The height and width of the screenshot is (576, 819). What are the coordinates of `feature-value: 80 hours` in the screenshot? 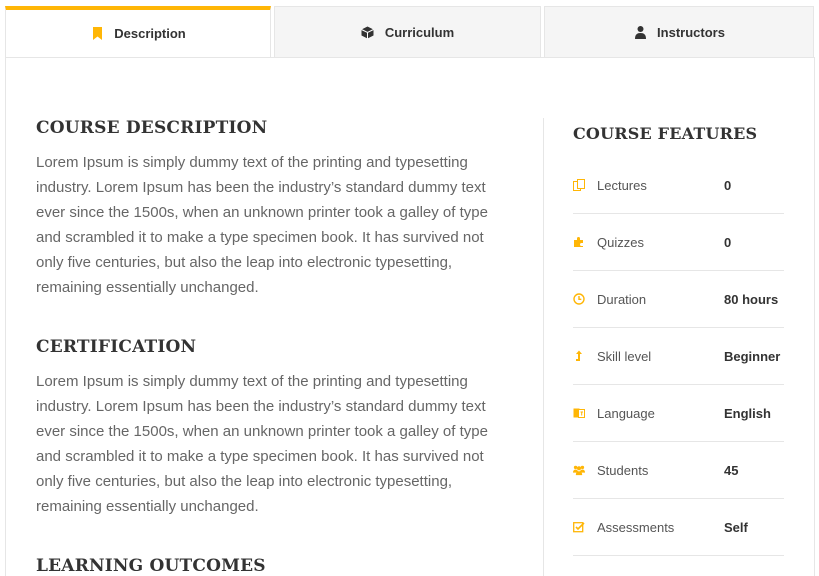 It's located at (751, 299).